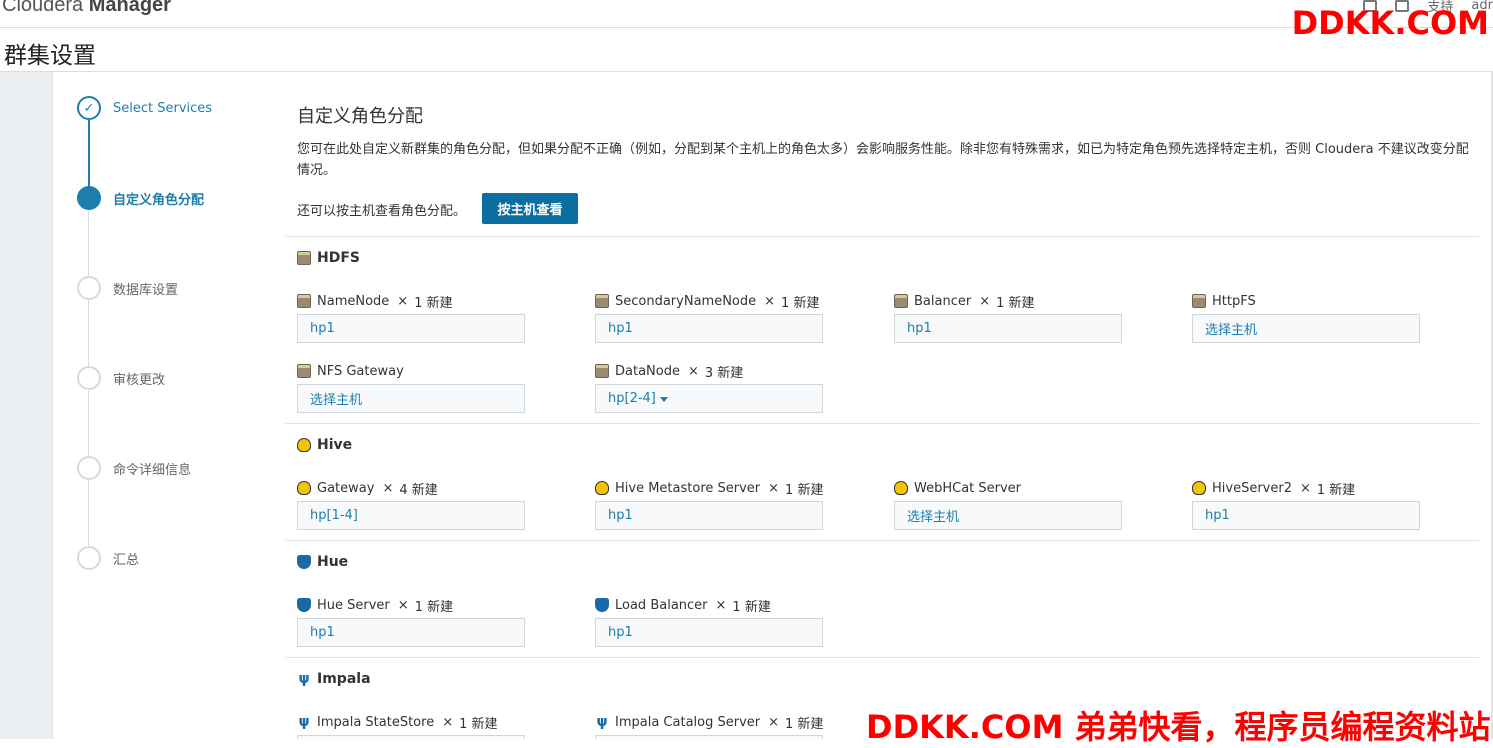 This screenshot has height=748, width=1493. What do you see at coordinates (353, 605) in the screenshot?
I see `role-name: Hue Server` at bounding box center [353, 605].